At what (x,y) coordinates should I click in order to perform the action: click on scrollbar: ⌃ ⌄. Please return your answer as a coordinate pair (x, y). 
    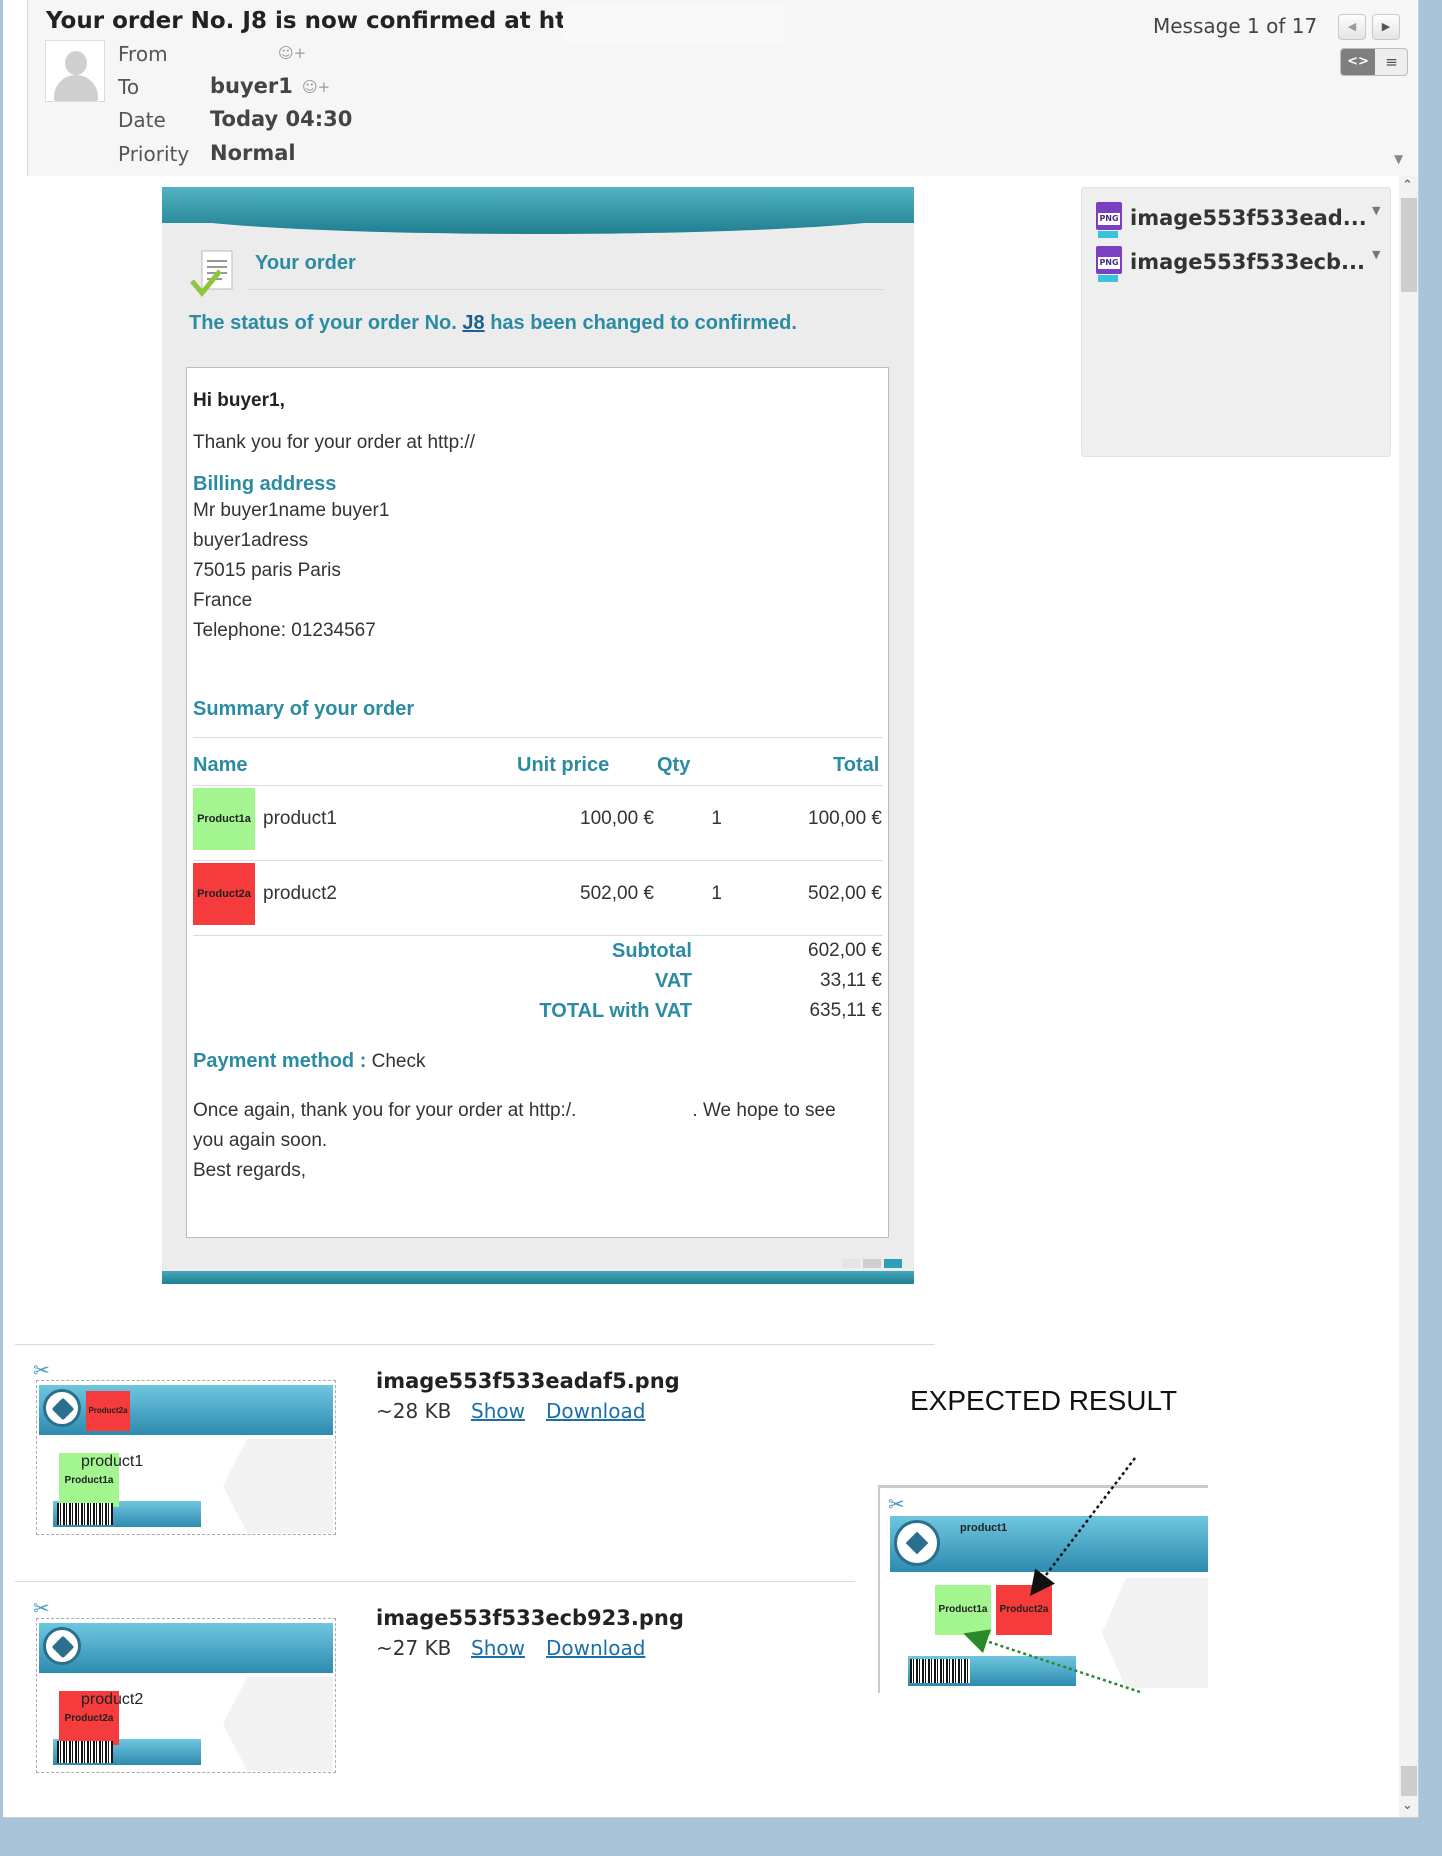
    Looking at the image, I should click on (1408, 996).